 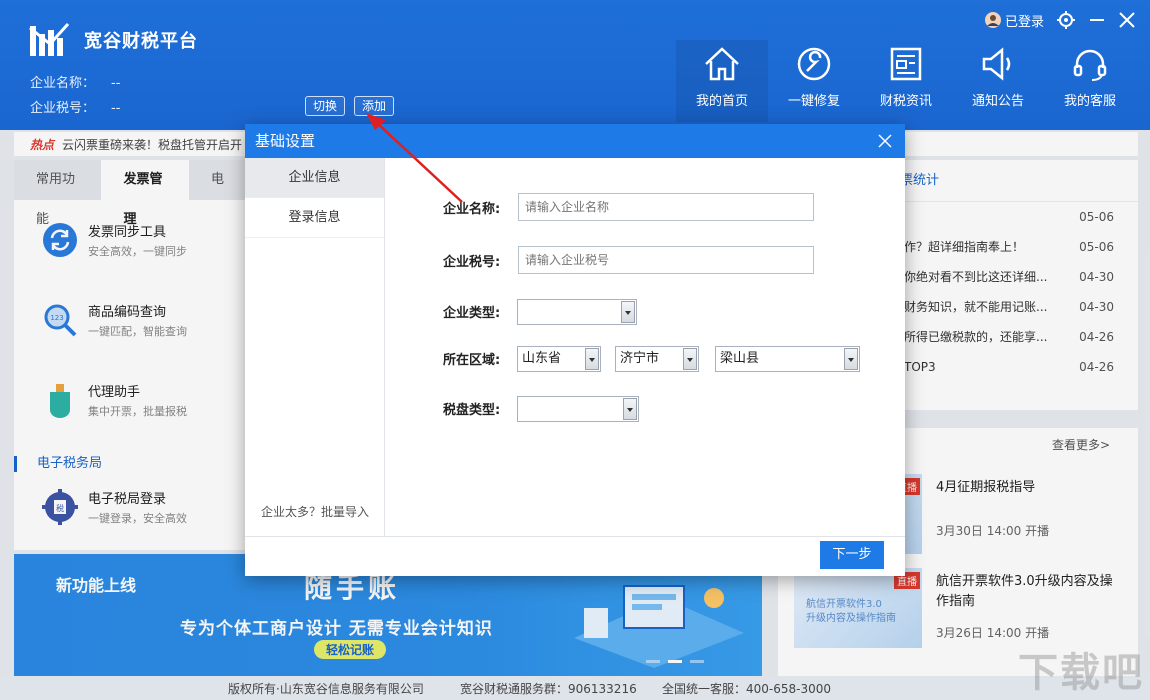 What do you see at coordinates (852, 555) in the screenshot?
I see `next-step-button: 下一步` at bounding box center [852, 555].